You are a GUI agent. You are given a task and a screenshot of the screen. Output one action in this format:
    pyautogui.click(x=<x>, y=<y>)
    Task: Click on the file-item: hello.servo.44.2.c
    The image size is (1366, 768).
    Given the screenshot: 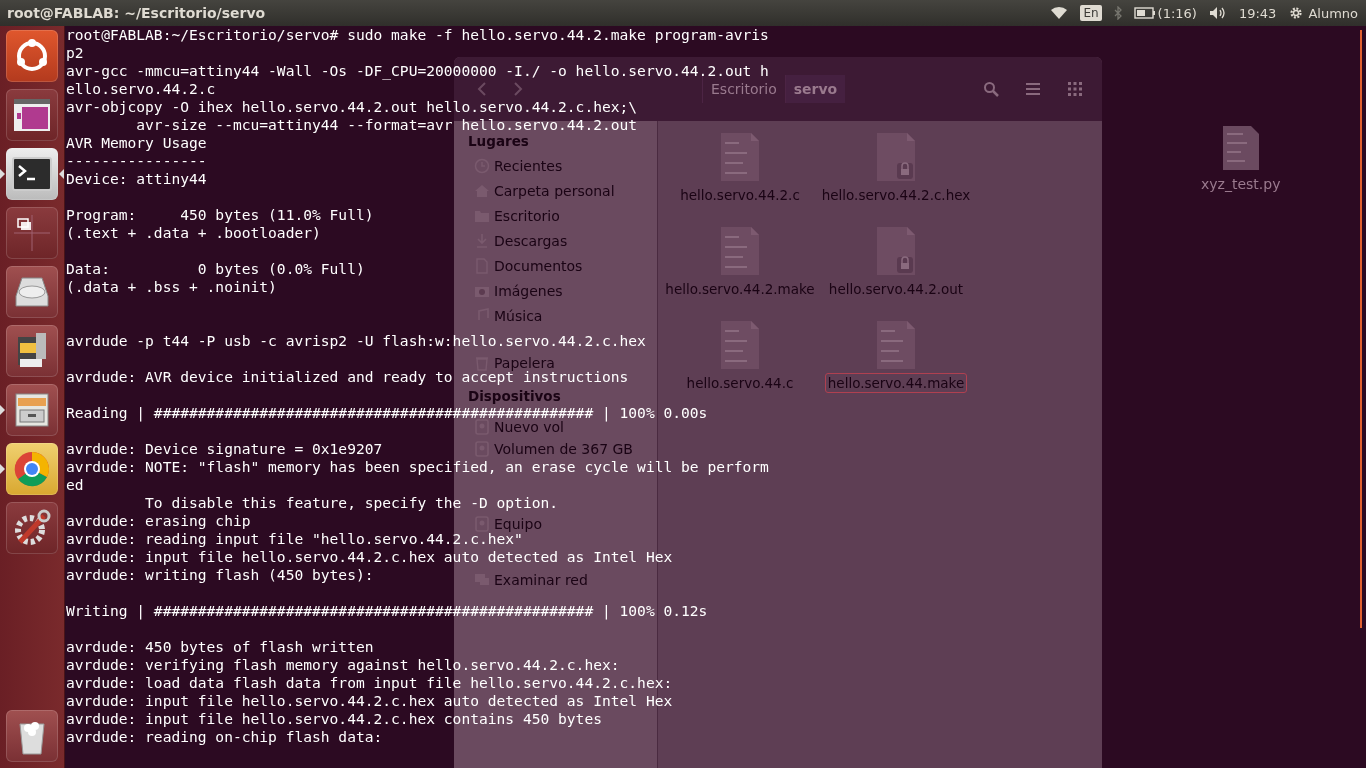 What is the action you would take?
    pyautogui.click(x=740, y=169)
    